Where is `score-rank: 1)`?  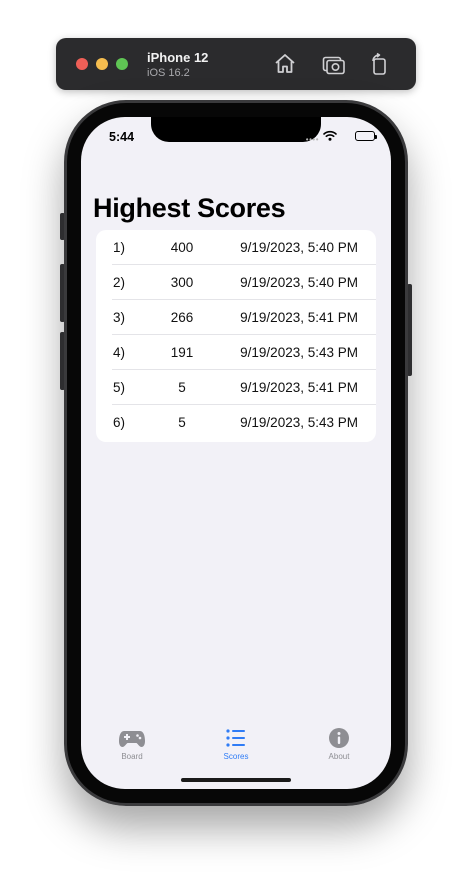
score-rank: 1) is located at coordinates (119, 247).